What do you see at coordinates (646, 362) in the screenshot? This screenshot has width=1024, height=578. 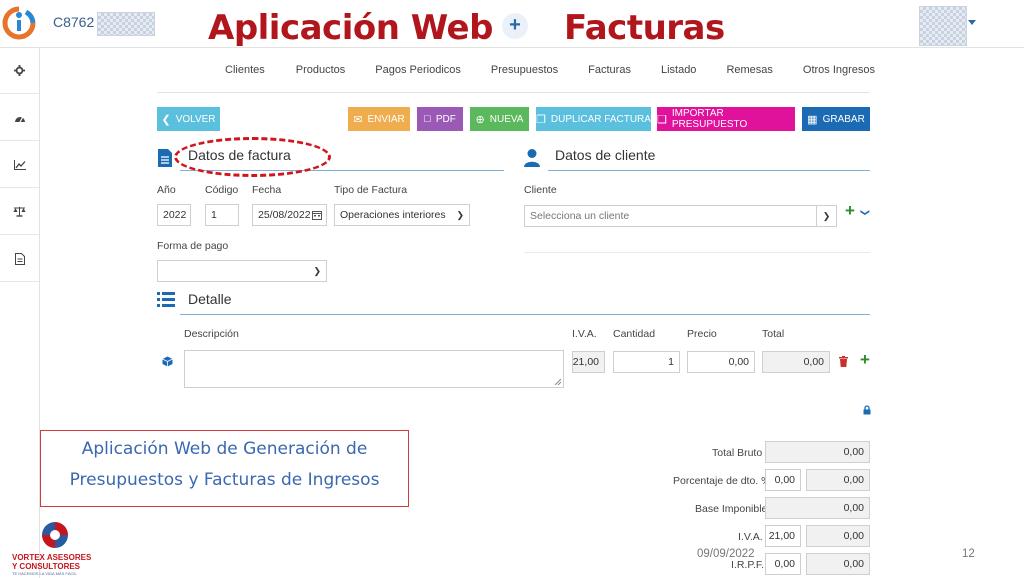 I see `cantidad-field: 1` at bounding box center [646, 362].